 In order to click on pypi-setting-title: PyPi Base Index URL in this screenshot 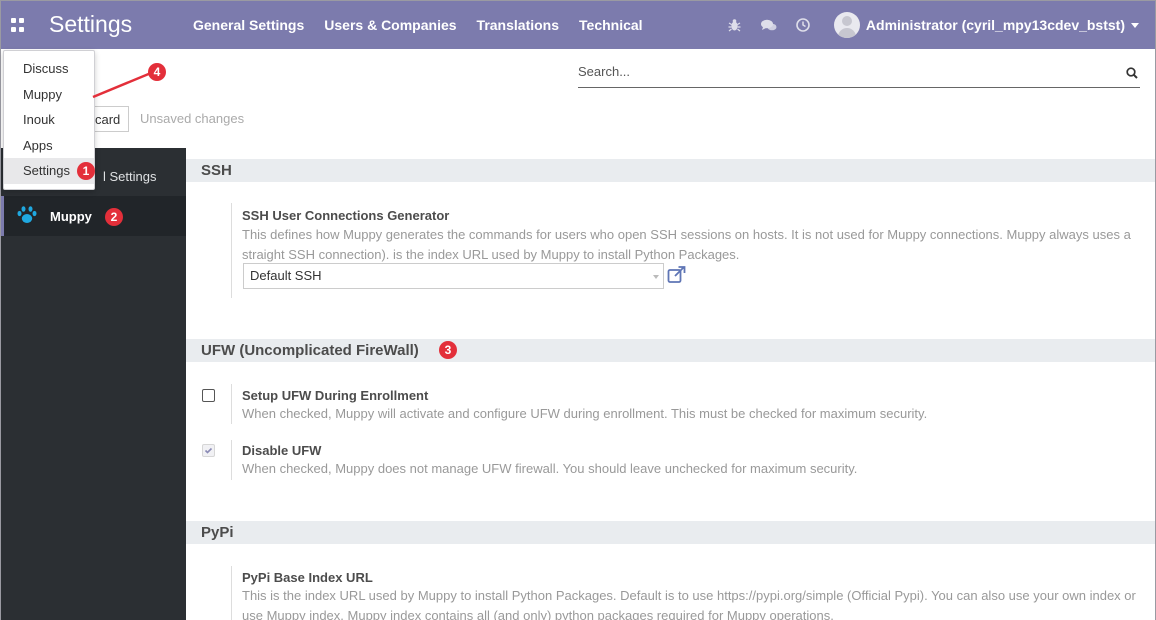, I will do `click(307, 577)`.